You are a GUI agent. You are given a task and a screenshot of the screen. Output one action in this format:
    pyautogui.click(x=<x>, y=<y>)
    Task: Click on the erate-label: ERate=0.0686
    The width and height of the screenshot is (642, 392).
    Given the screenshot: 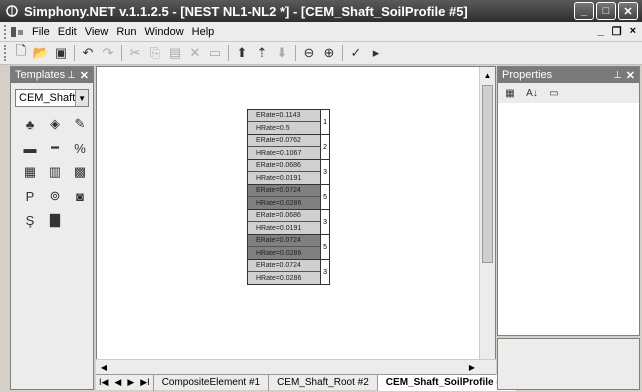 What is the action you would take?
    pyautogui.click(x=284, y=216)
    